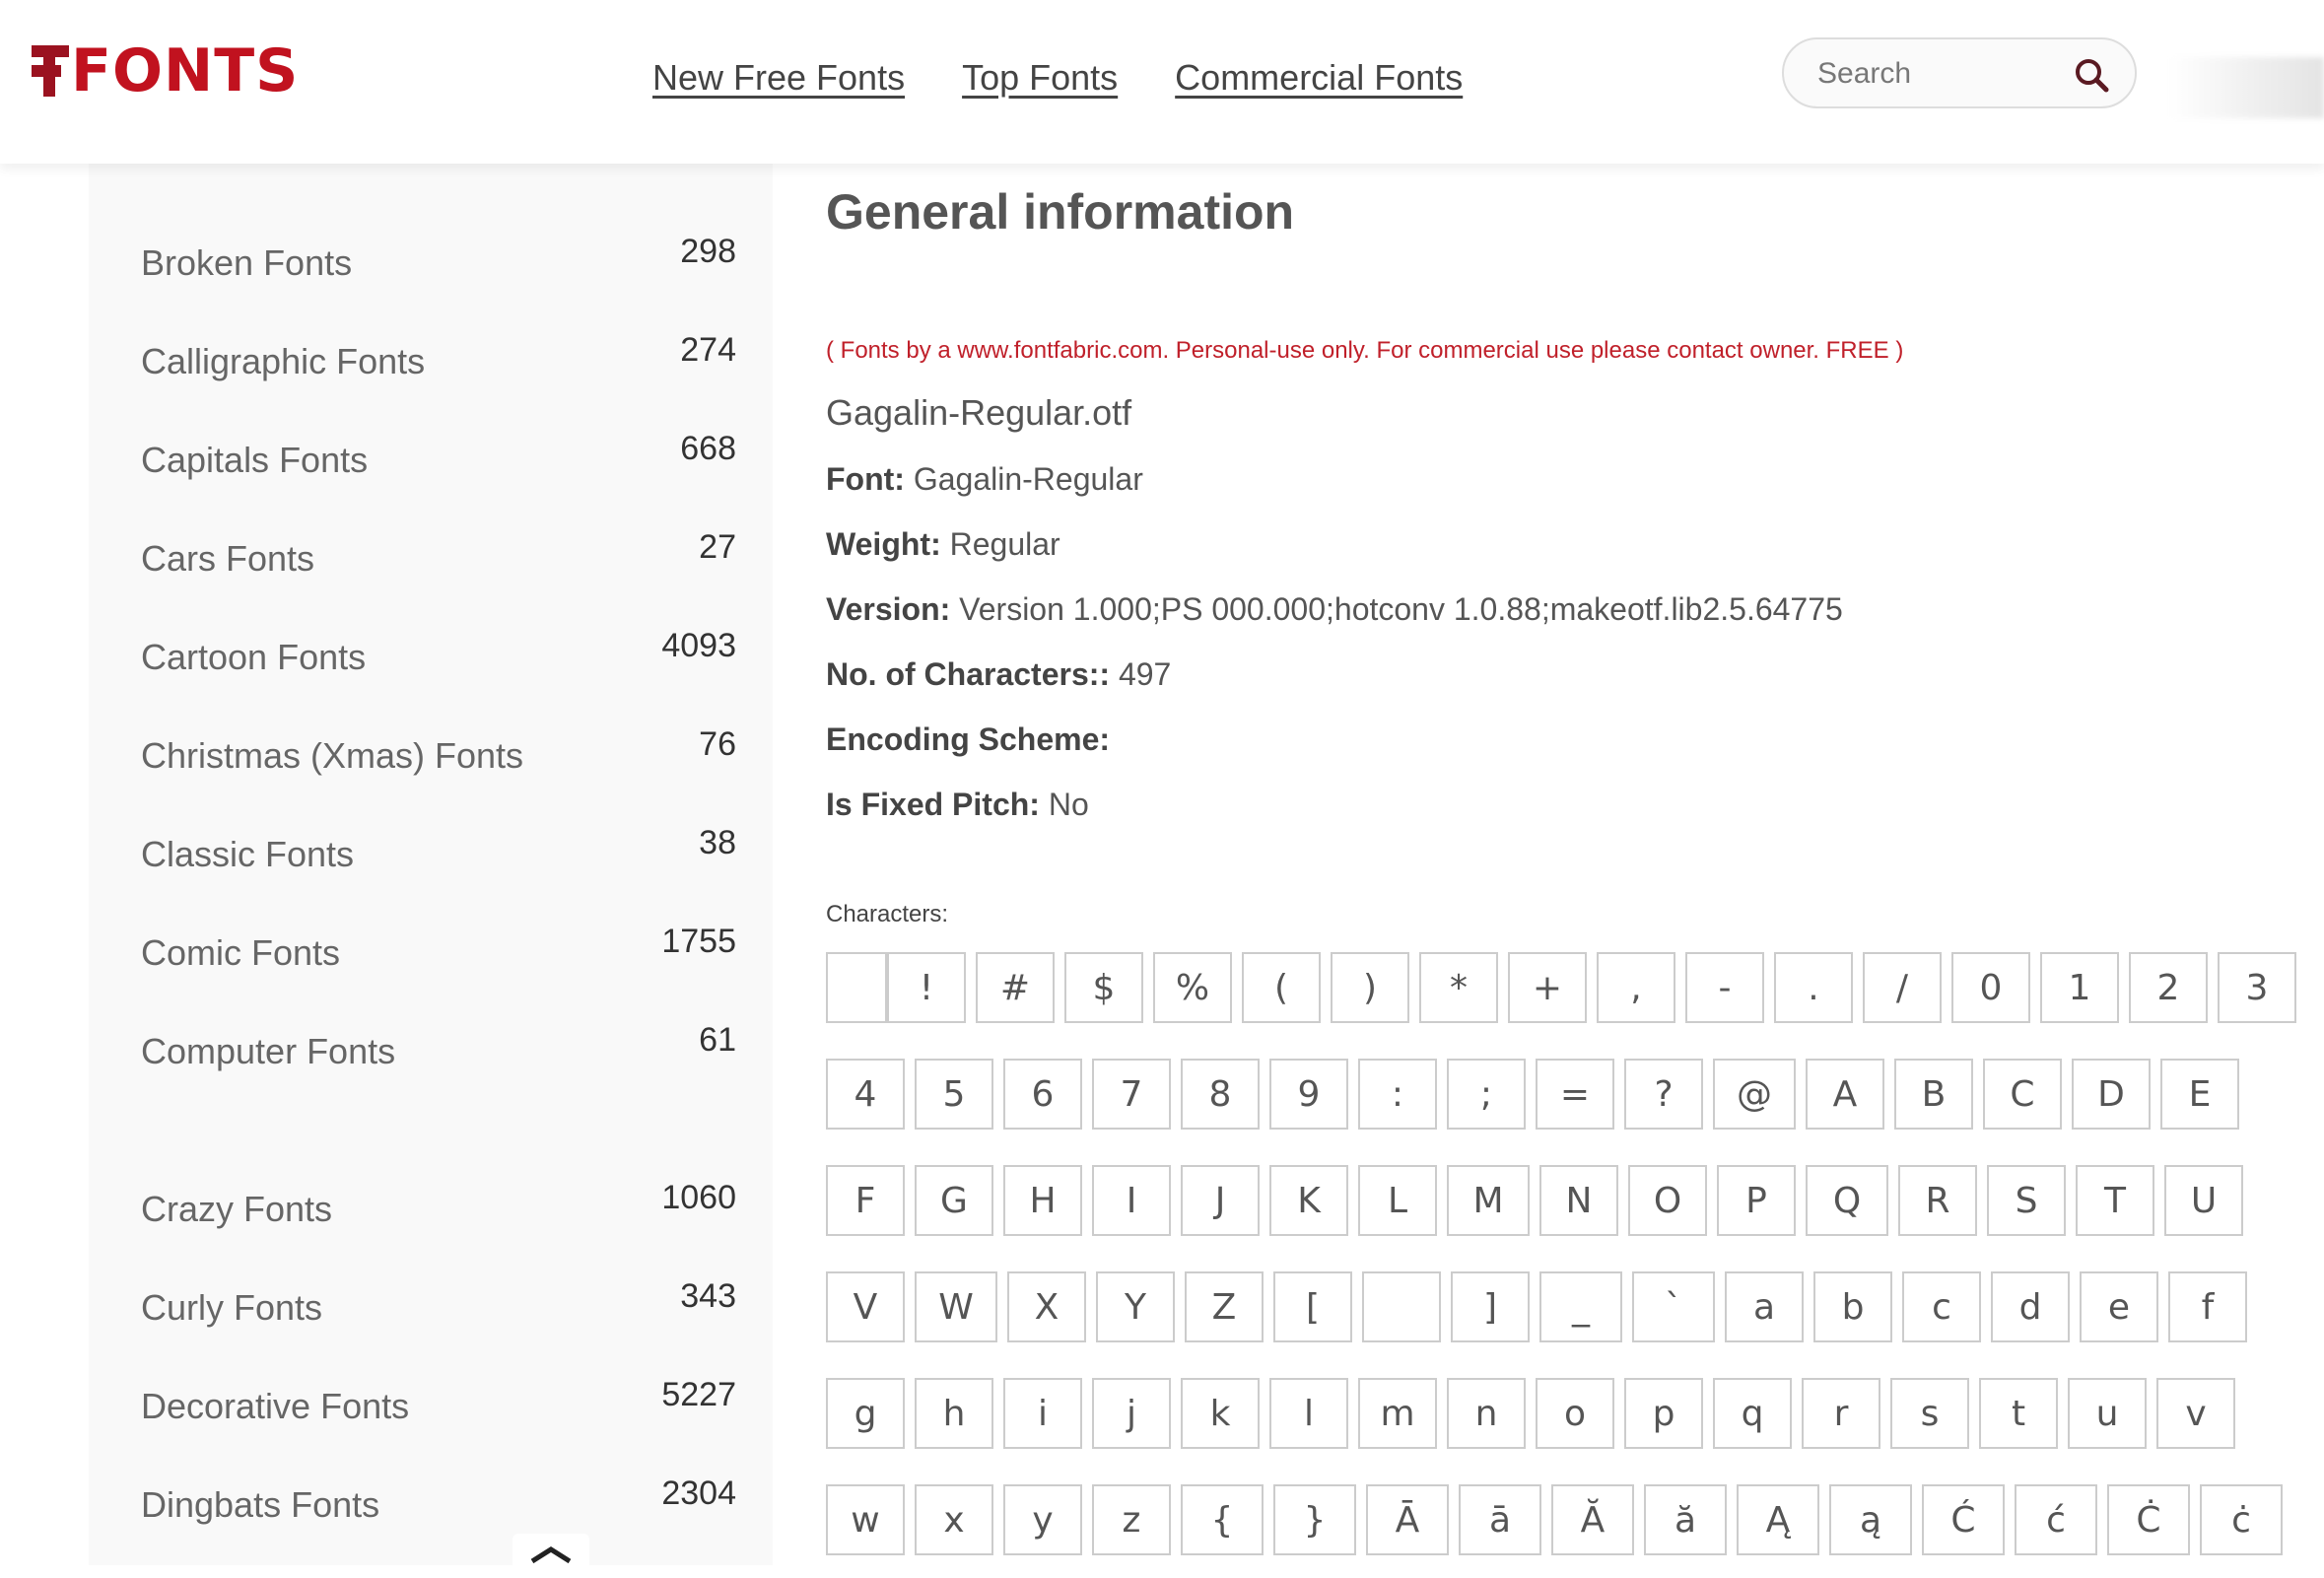 Image resolution: width=2324 pixels, height=1578 pixels. I want to click on character-cell: Q, so click(1847, 1200).